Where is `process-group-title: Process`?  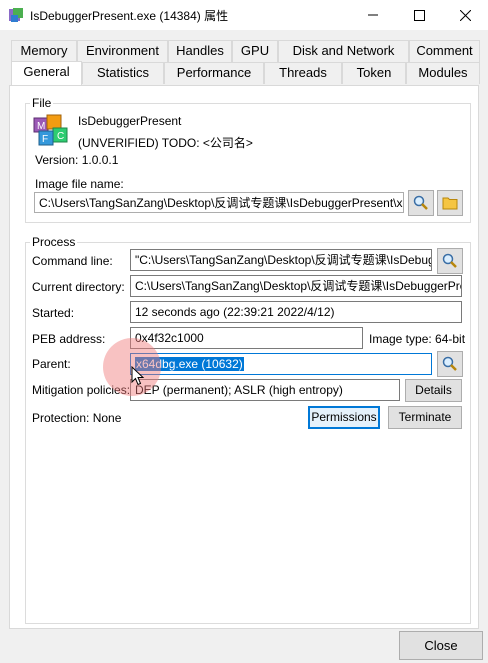 process-group-title: Process is located at coordinates (54, 242).